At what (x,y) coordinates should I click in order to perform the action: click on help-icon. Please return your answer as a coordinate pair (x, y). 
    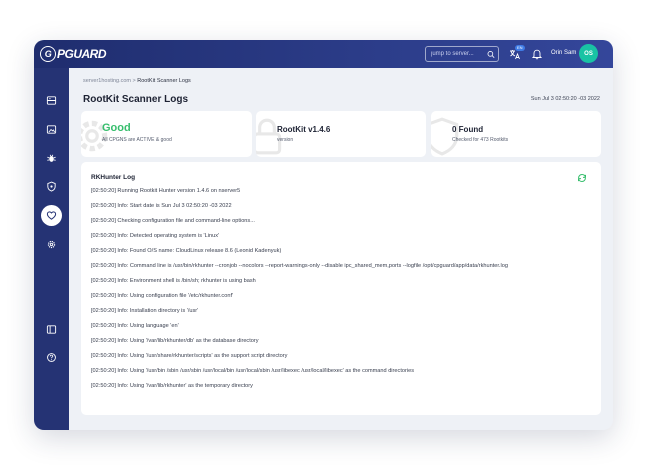
    Looking at the image, I should click on (51, 357).